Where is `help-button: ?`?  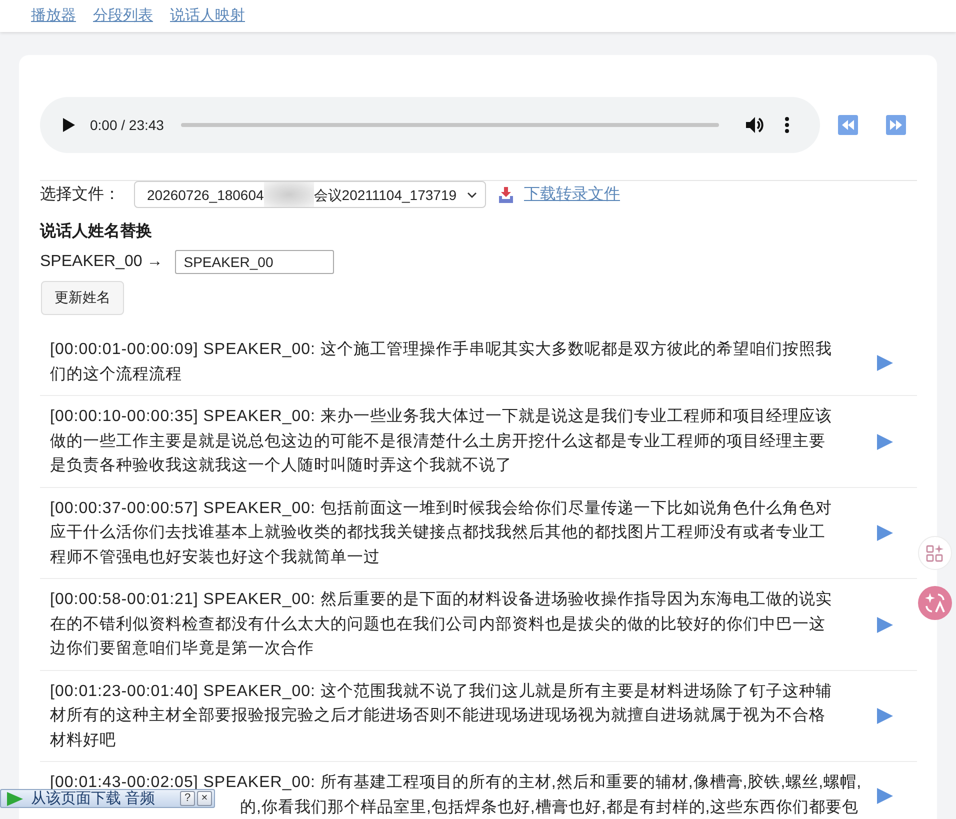
help-button: ? is located at coordinates (187, 798).